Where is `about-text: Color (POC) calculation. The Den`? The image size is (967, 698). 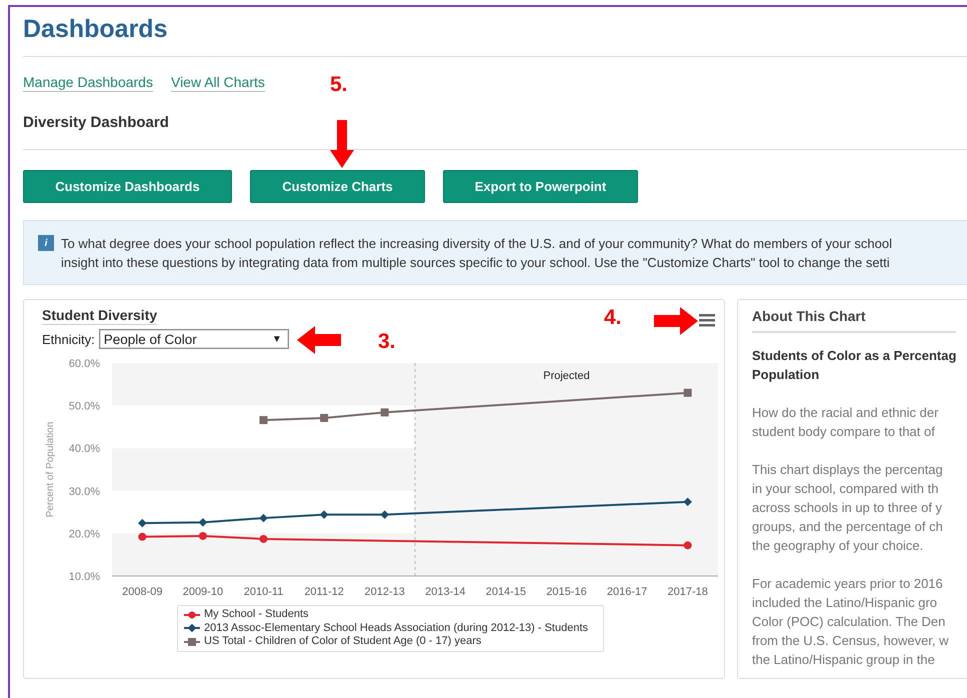
about-text: Color (POC) calculation. The Den is located at coordinates (849, 622).